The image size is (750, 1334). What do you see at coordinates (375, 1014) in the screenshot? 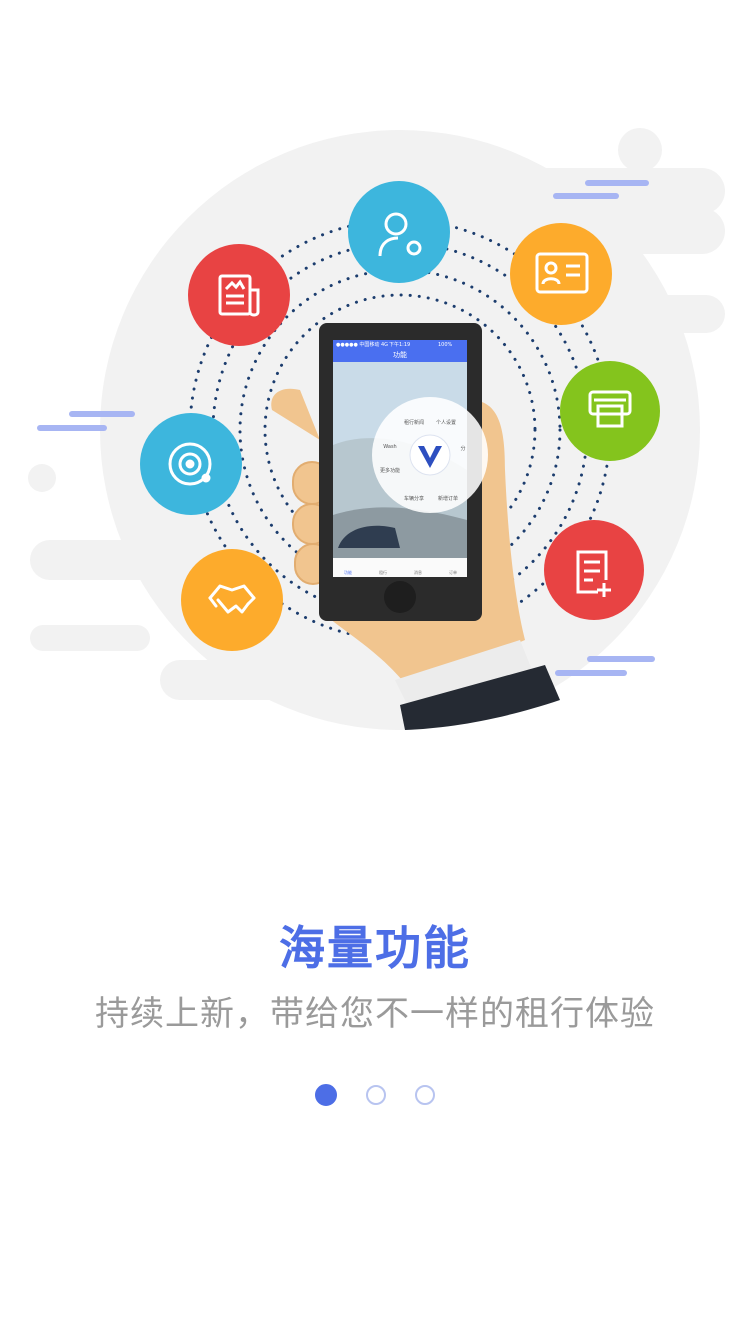
I see `onboarding-subtitle: 持续上新，带给您不一样的租行体验` at bounding box center [375, 1014].